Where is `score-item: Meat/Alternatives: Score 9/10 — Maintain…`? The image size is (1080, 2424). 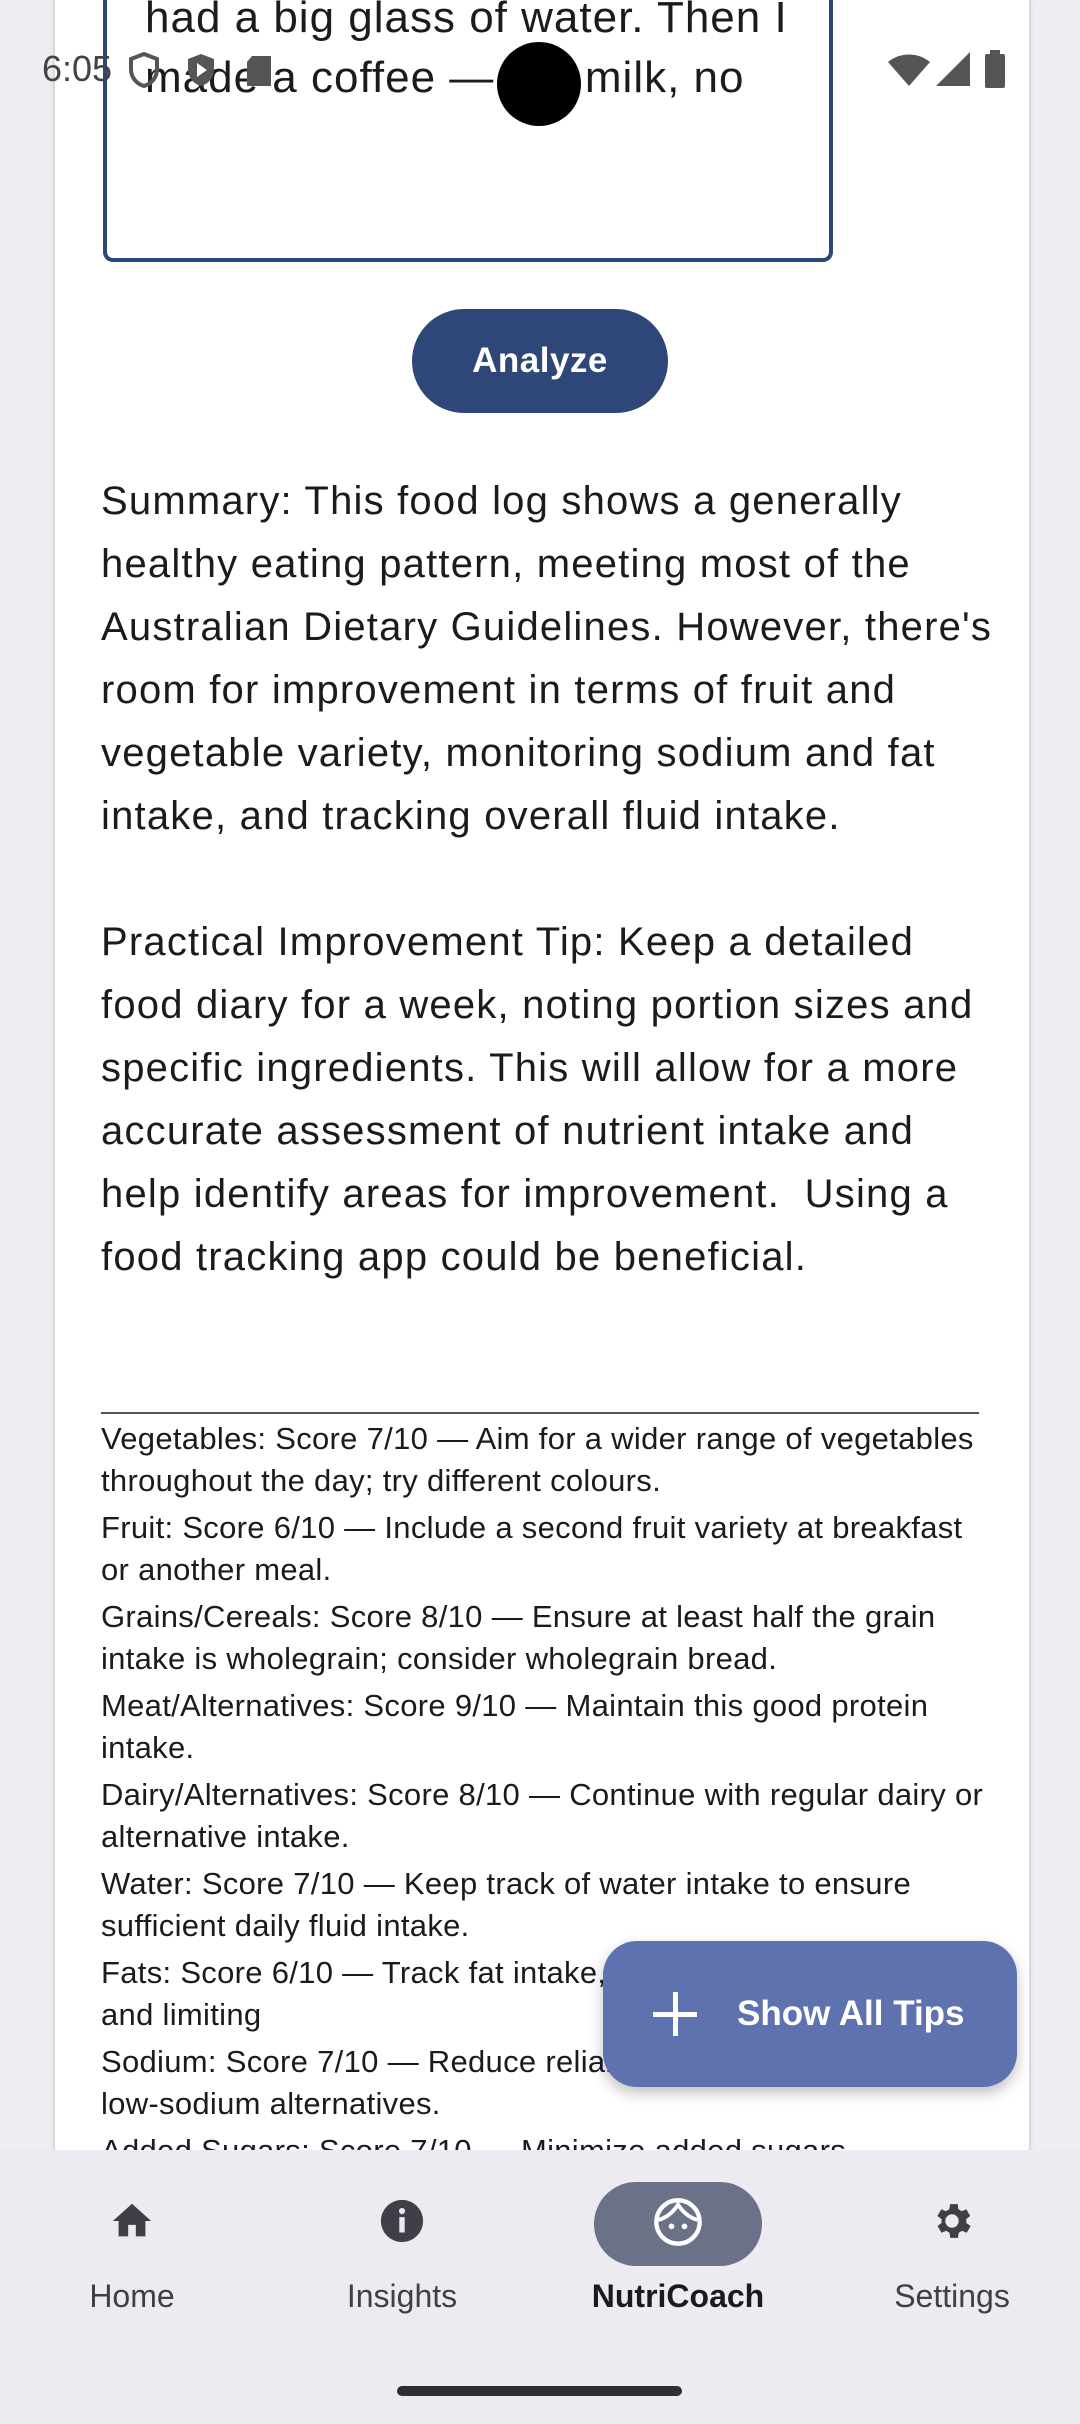 score-item: Meat/Alternatives: Score 9/10 — Maintain… is located at coordinates (515, 1726).